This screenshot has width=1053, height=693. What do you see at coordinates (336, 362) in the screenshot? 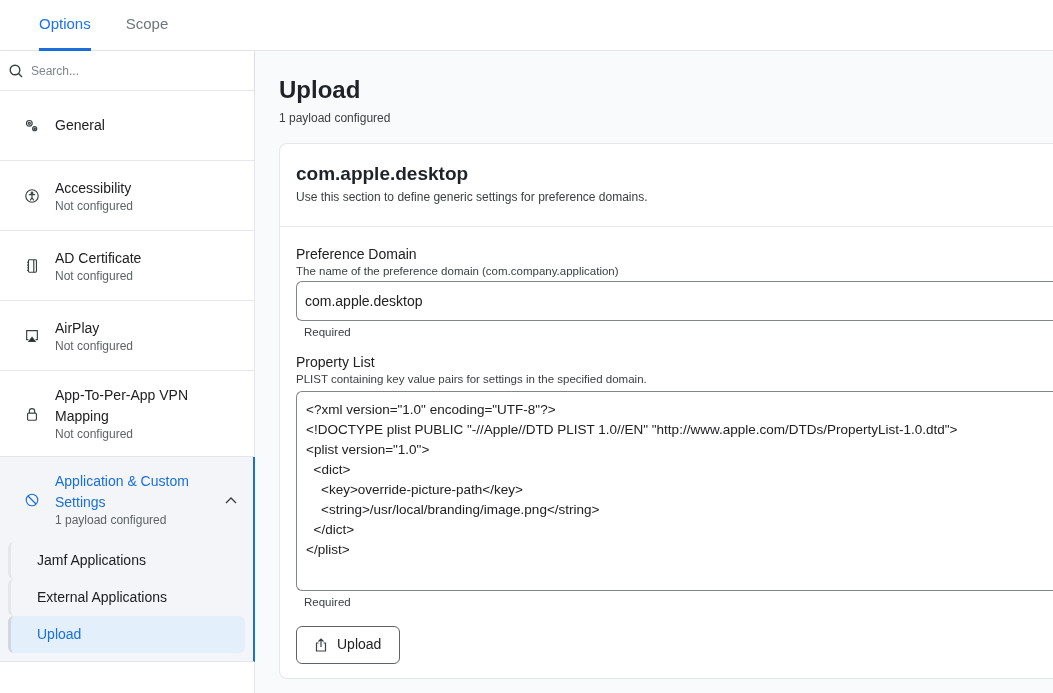
I see `field-label: Property List` at bounding box center [336, 362].